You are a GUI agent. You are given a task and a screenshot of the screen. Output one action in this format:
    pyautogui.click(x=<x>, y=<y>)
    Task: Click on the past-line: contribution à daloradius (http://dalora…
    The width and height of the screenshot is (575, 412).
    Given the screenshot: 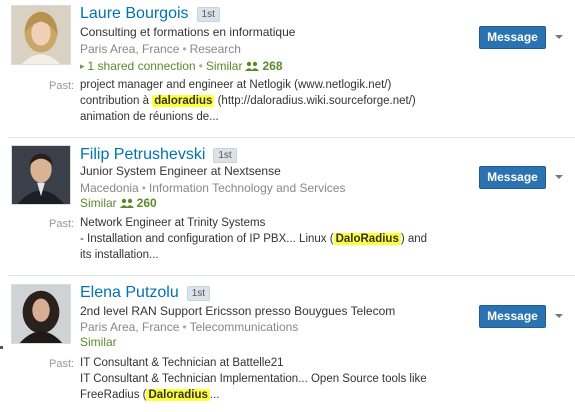 What is the action you would take?
    pyautogui.click(x=248, y=101)
    